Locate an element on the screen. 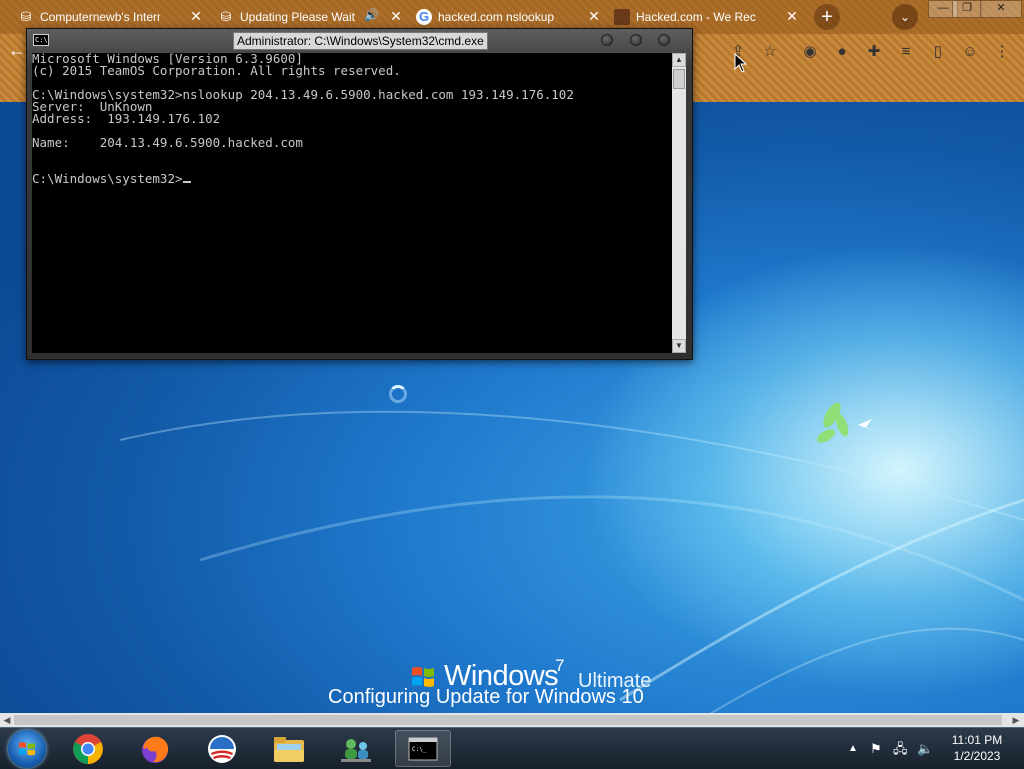  tab-search-button: ⌄ is located at coordinates (905, 17).